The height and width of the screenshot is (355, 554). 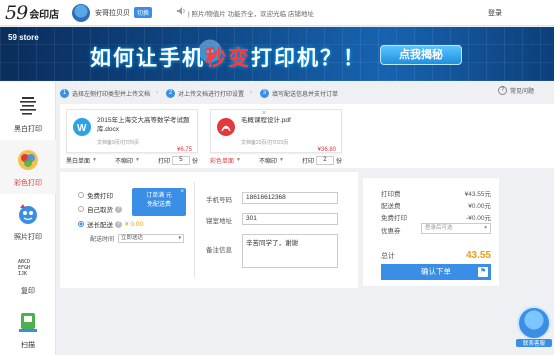 What do you see at coordinates (28, 160) in the screenshot?
I see `color-print-icon` at bounding box center [28, 160].